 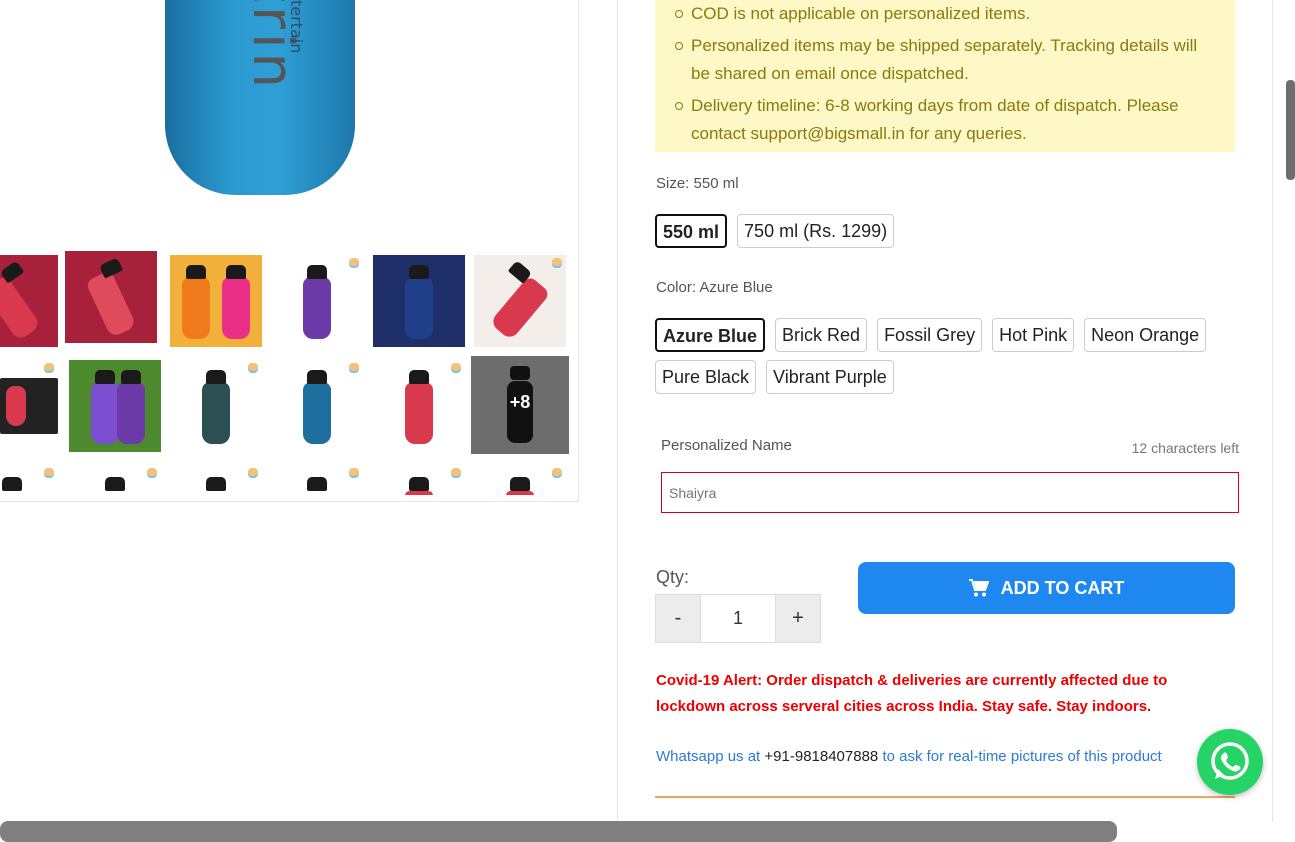 What do you see at coordinates (697, 183) in the screenshot?
I see `size-label: Size: 550 ml` at bounding box center [697, 183].